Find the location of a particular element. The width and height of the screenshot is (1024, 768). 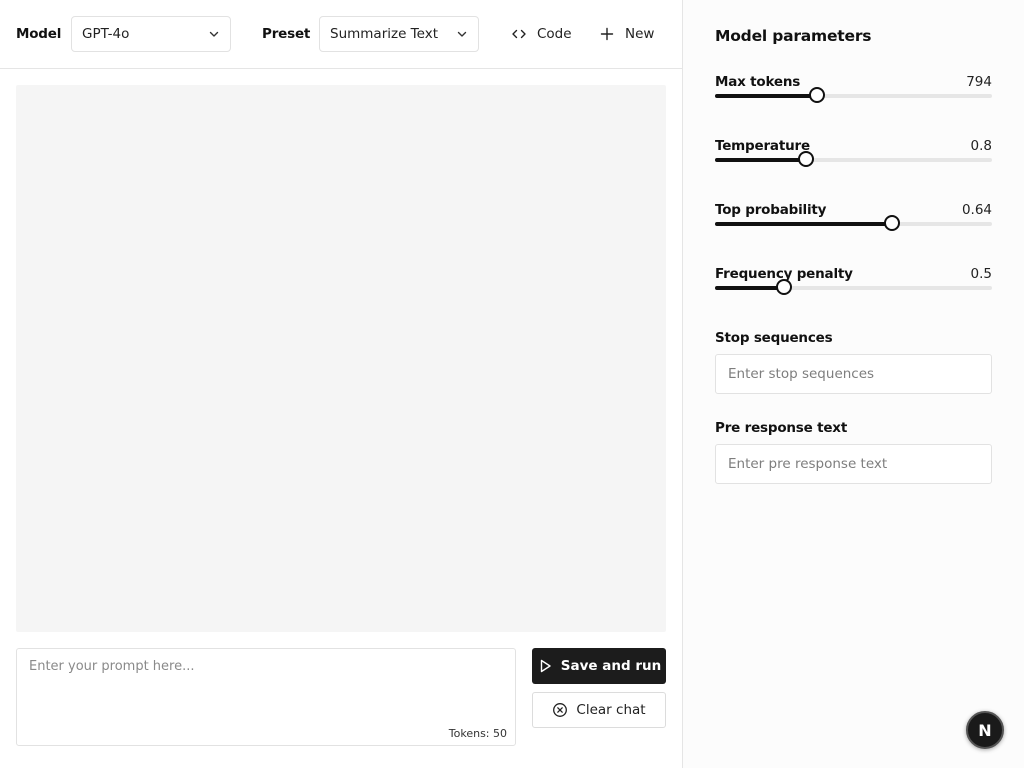

param-max-tokens: Max tokens 794 is located at coordinates (853, 94).